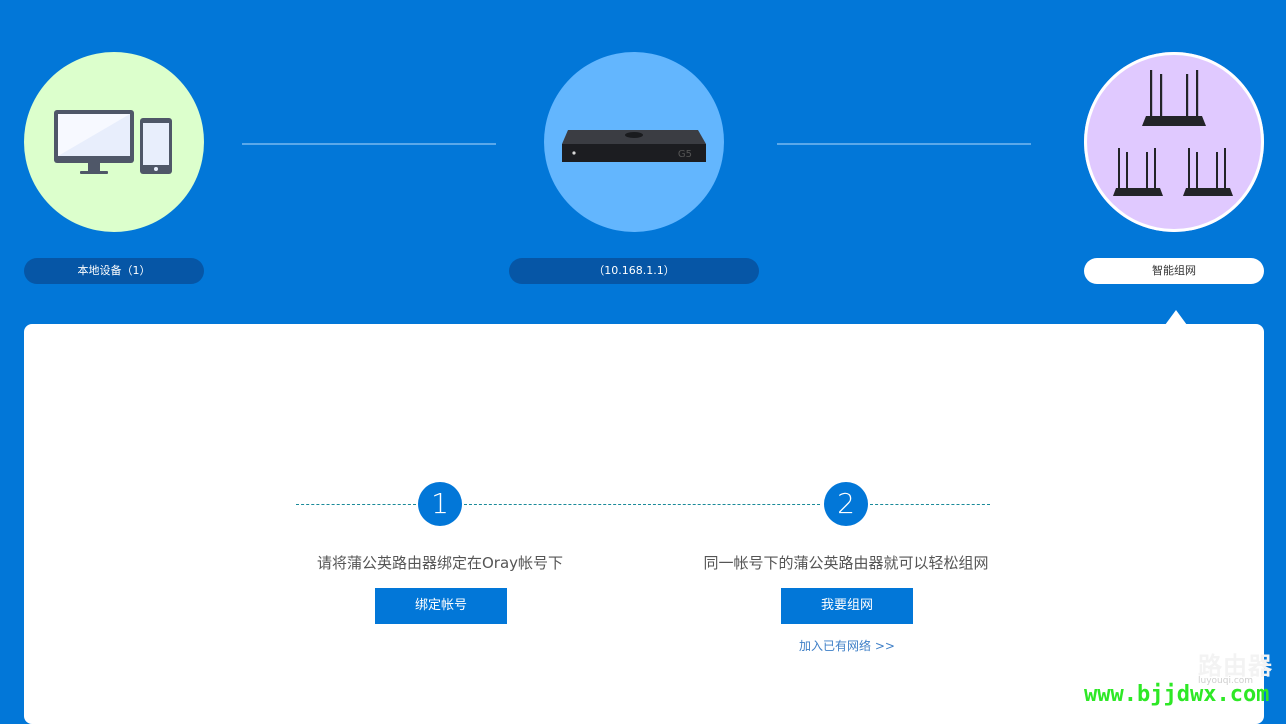 The width and height of the screenshot is (1286, 724). I want to click on create-mesh-button: 我要组网, so click(847, 606).